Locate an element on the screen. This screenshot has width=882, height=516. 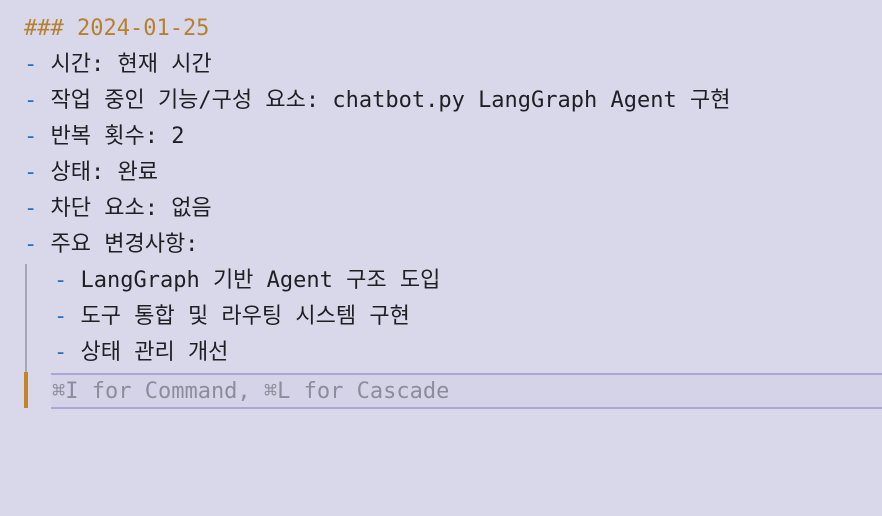
sub-list-item: - LangGraph 기반 Agent 구조 도입 is located at coordinates (247, 281).